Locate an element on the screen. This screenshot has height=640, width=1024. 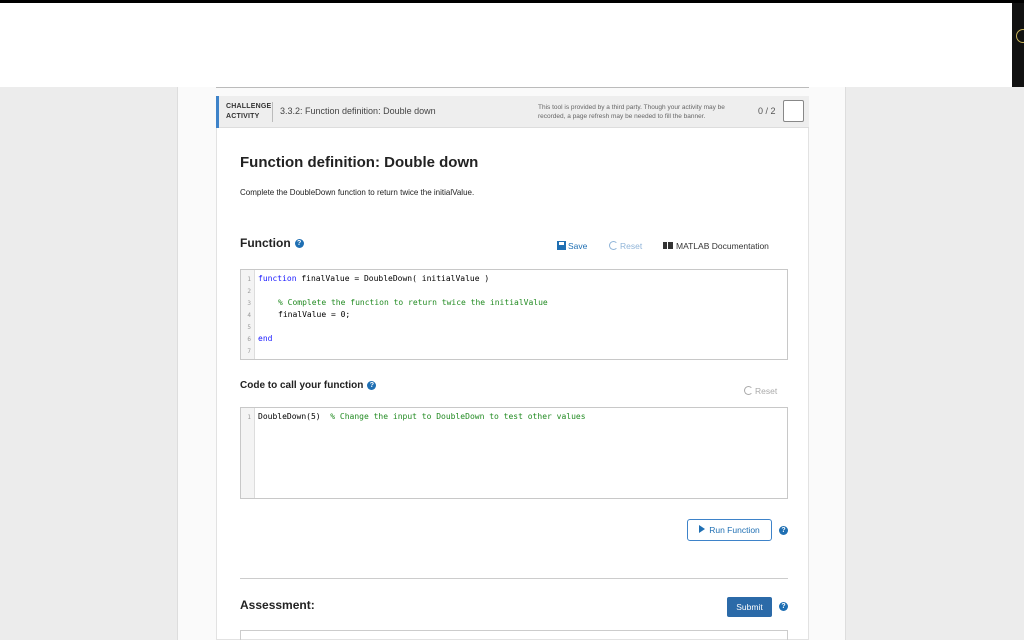
section-divider is located at coordinates (514, 578).